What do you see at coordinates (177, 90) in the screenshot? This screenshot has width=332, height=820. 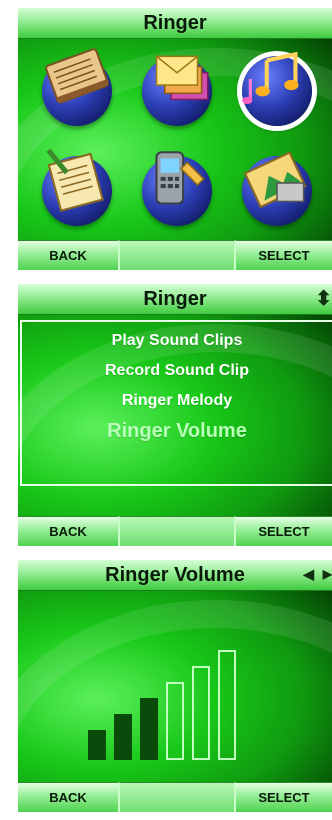 I see `messages-icon` at bounding box center [177, 90].